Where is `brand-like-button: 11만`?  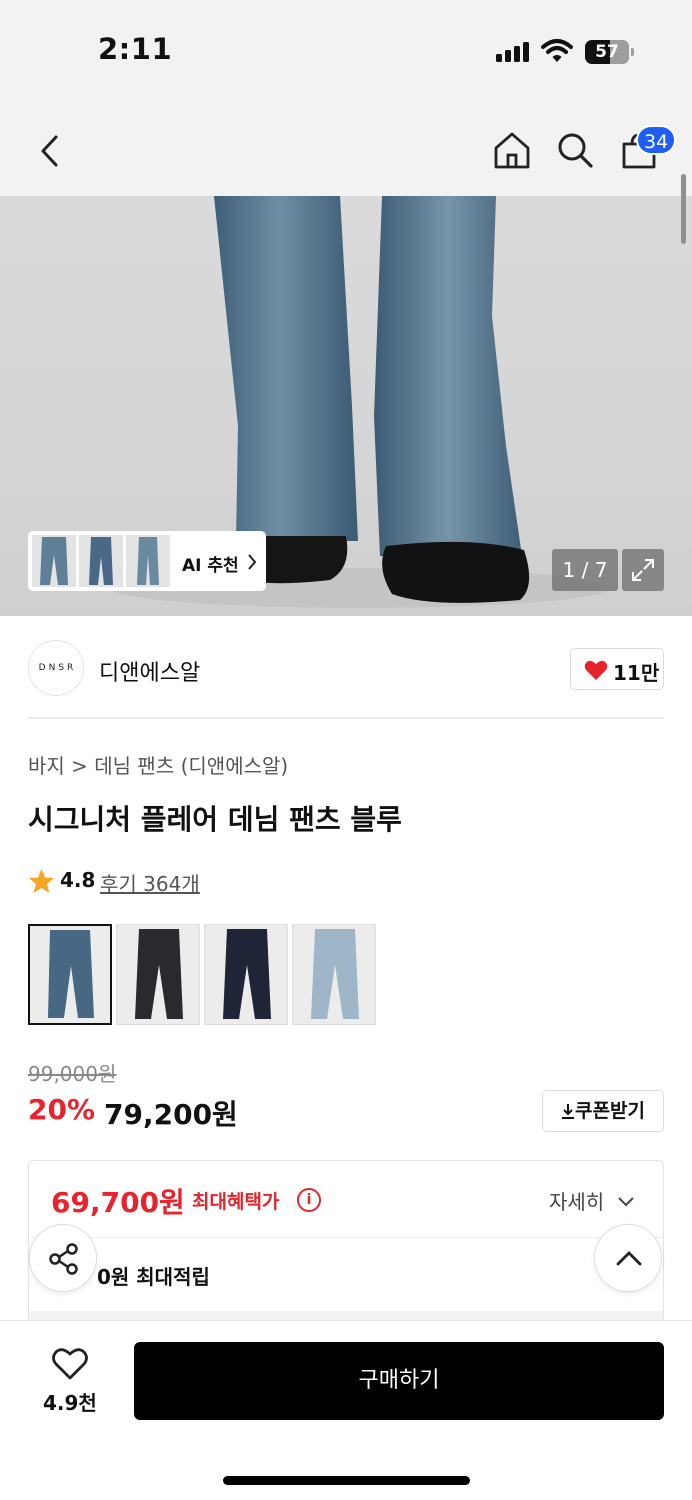 brand-like-button: 11만 is located at coordinates (617, 669).